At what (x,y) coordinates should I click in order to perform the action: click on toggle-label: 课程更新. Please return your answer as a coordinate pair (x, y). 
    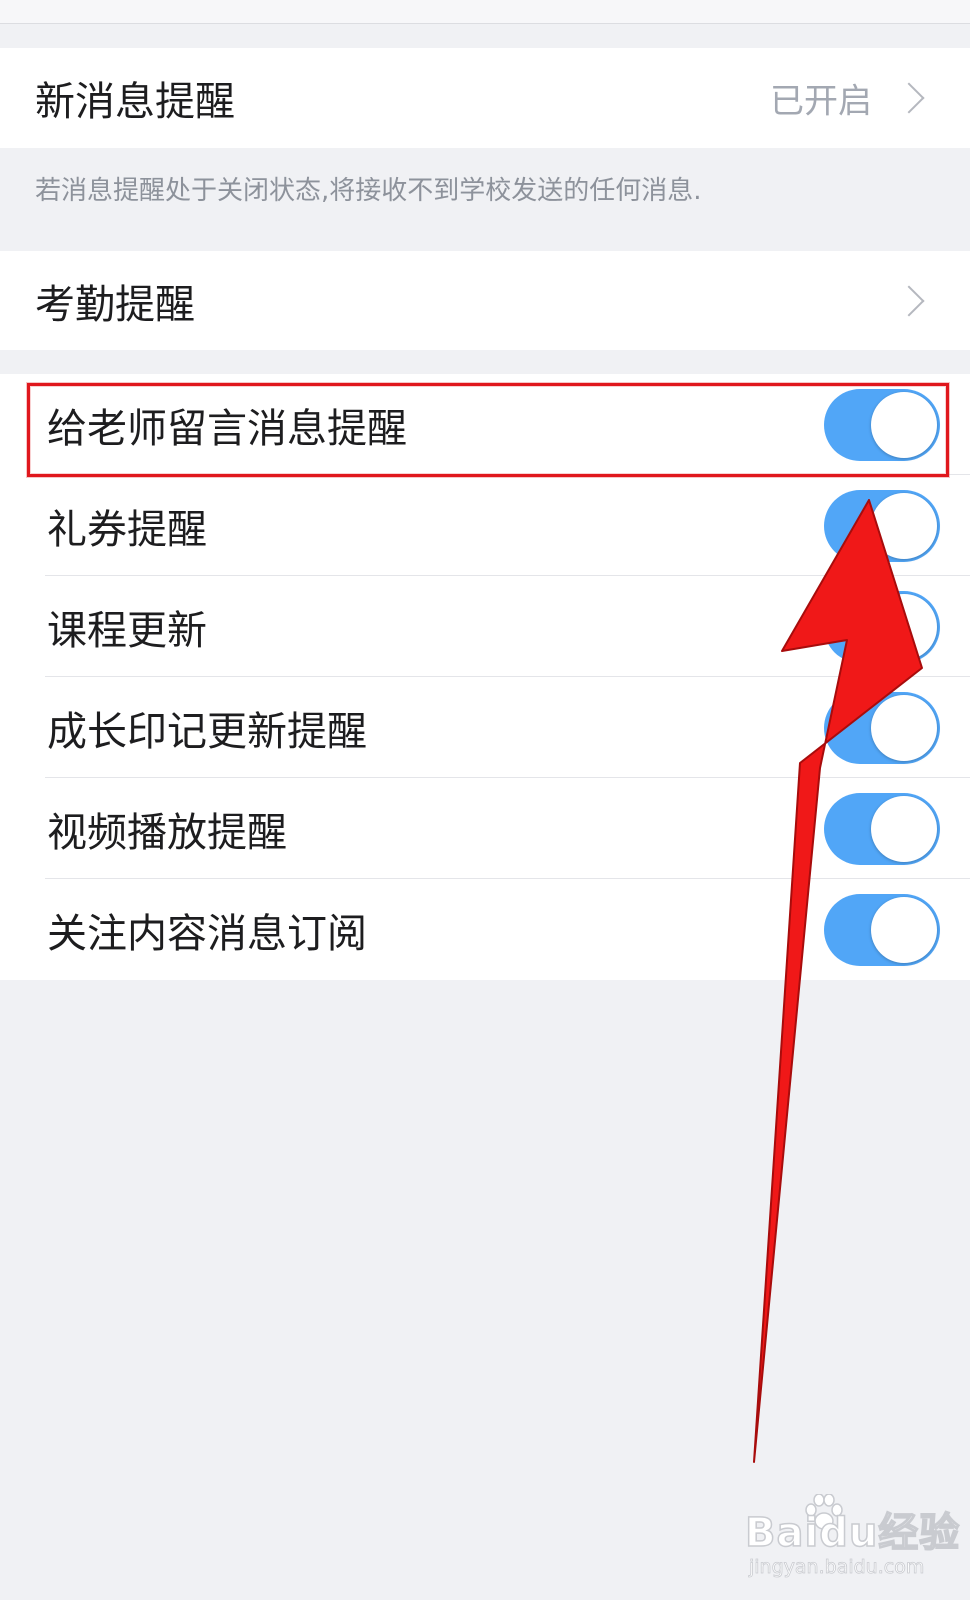
    Looking at the image, I should click on (127, 630).